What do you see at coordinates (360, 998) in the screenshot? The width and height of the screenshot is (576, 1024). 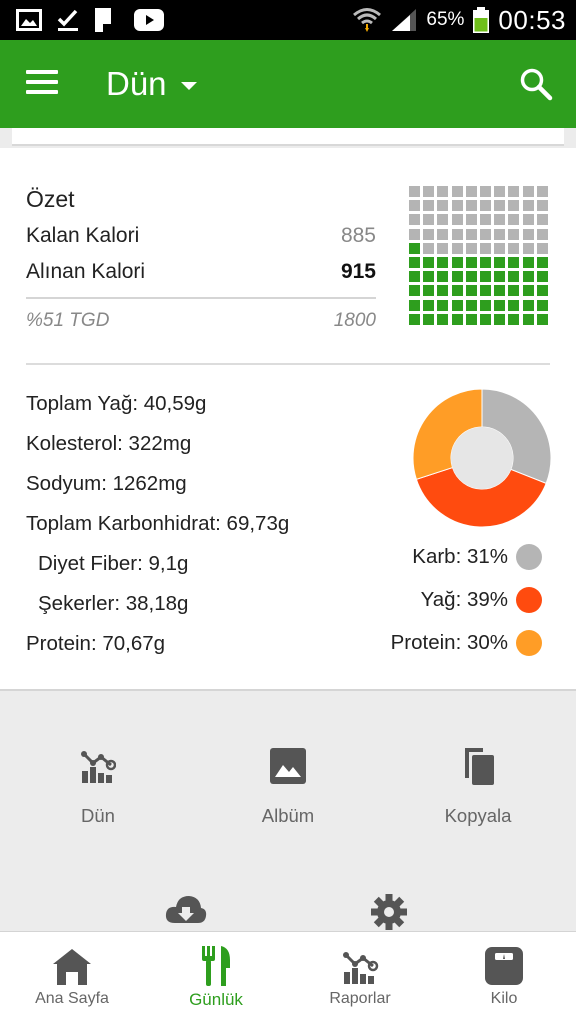 I see `nav-reports-label: Raporlar` at bounding box center [360, 998].